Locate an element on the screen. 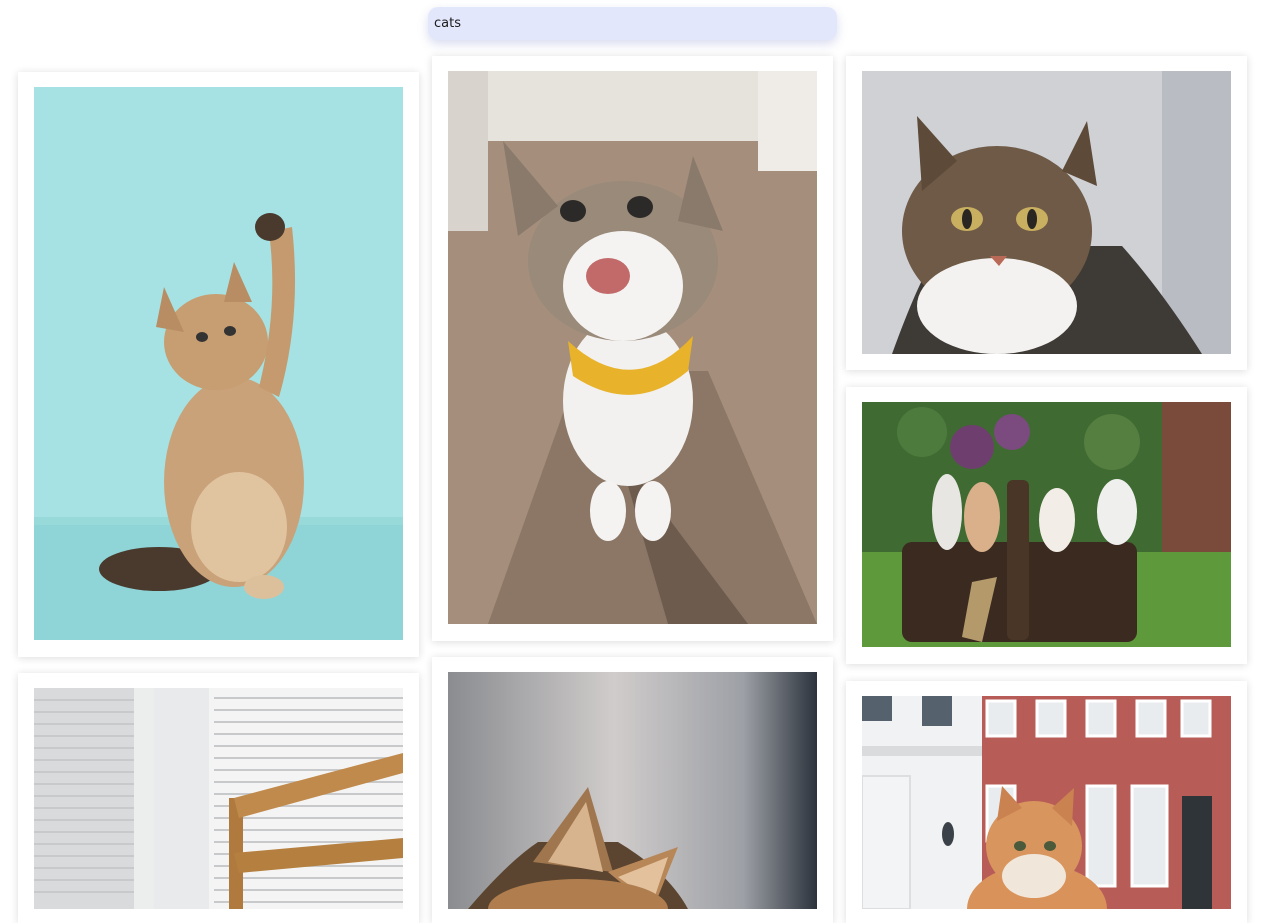  search-input is located at coordinates (632, 23).